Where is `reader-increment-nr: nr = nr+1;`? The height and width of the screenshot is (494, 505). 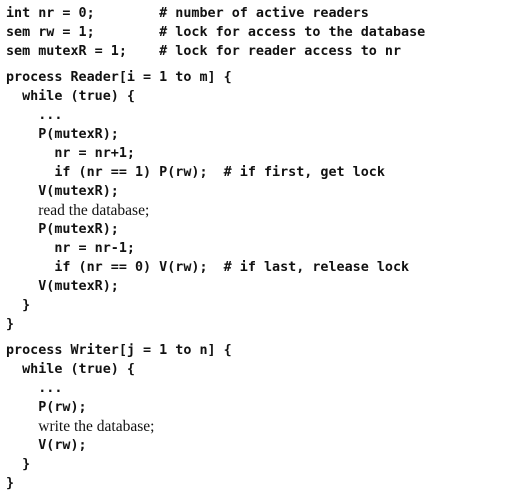
reader-increment-nr: nr = nr+1; is located at coordinates (70, 153).